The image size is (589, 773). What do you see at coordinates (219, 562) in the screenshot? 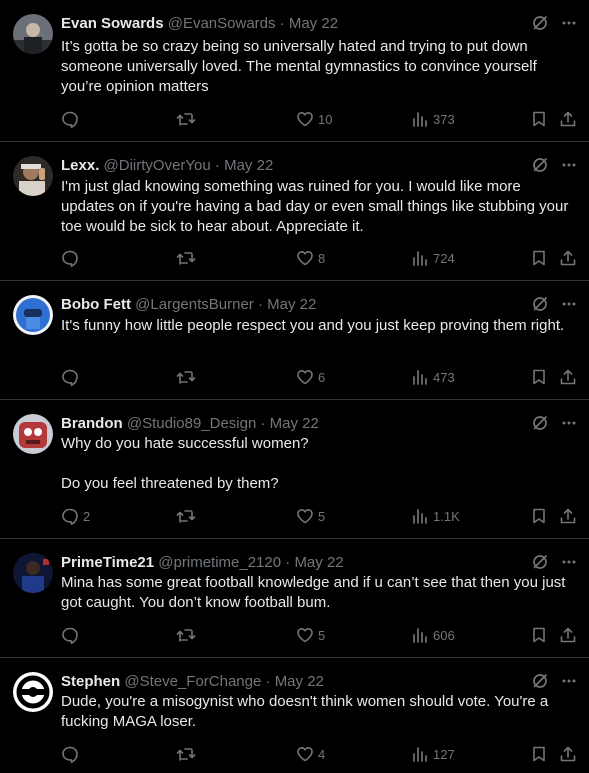
I see `author-handle: @primetime_2120` at bounding box center [219, 562].